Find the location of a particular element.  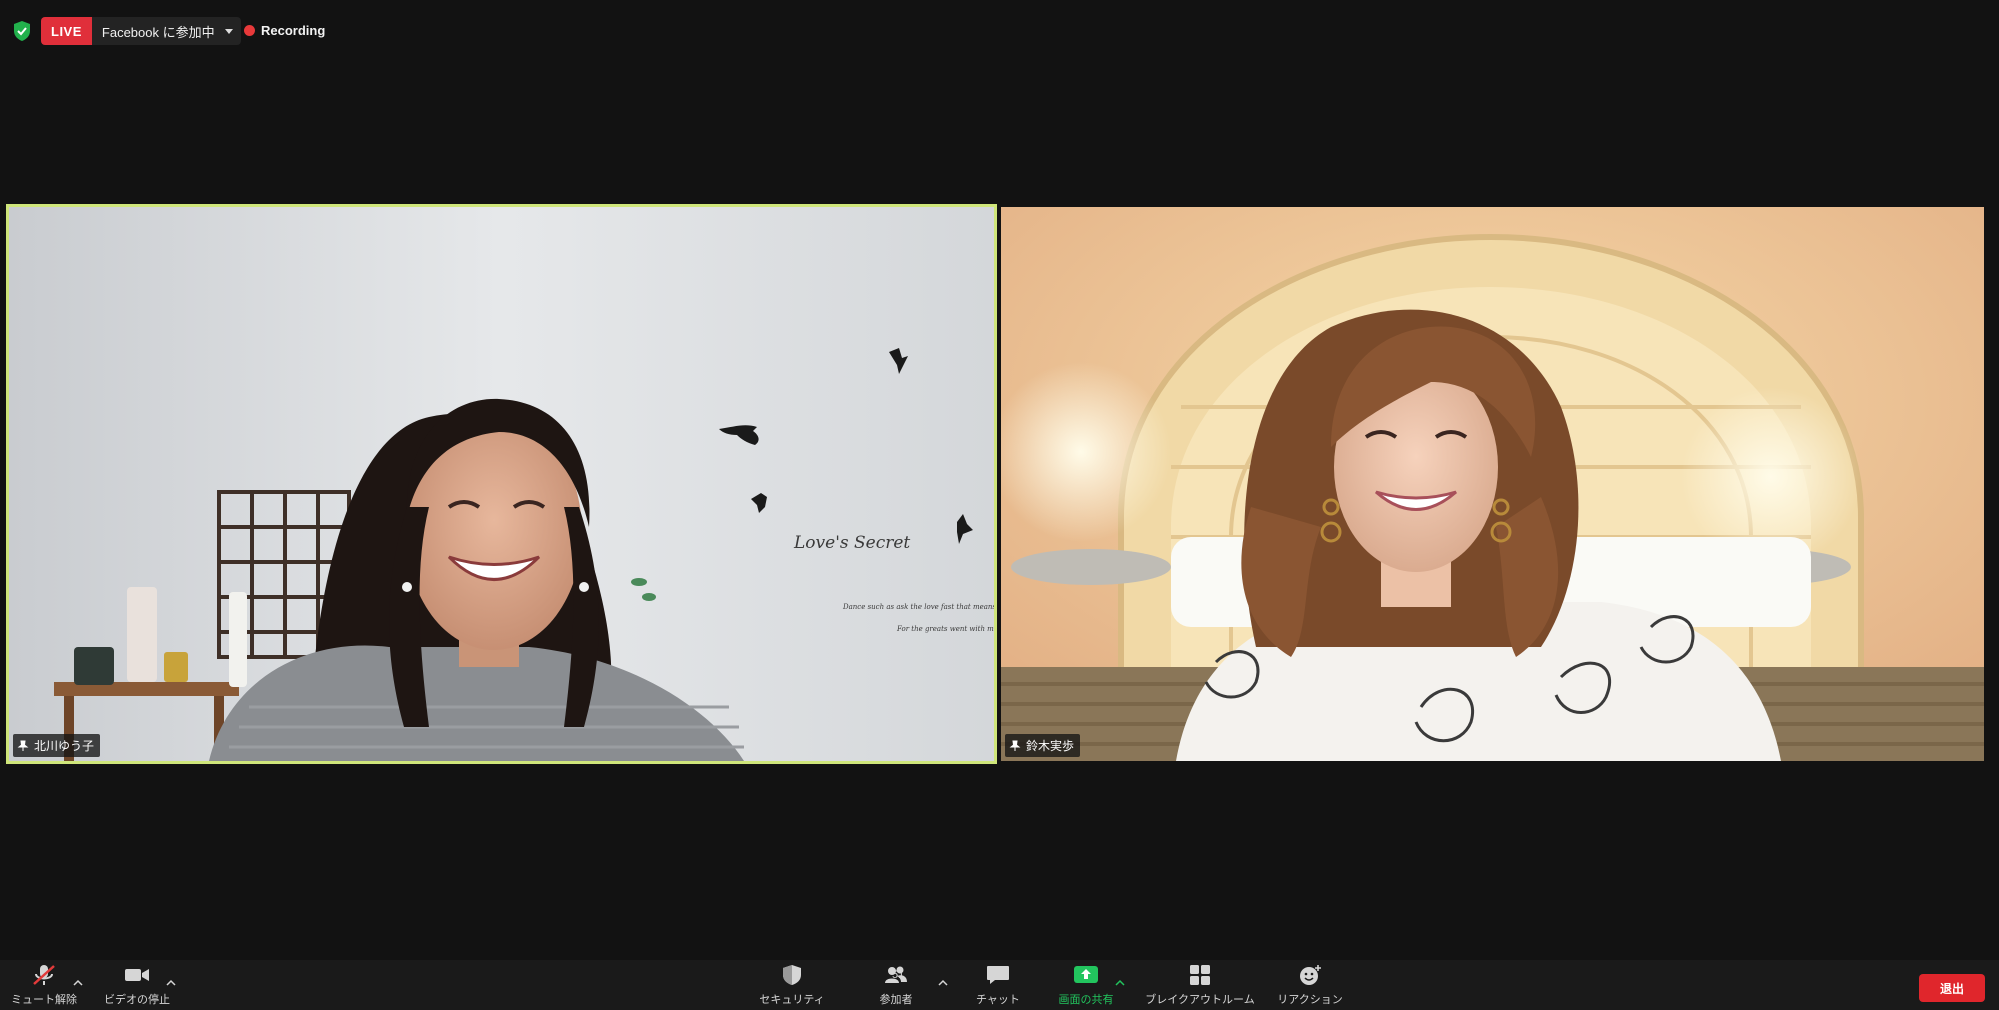

live-destination-label: Facebook に参加中 is located at coordinates (158, 32).